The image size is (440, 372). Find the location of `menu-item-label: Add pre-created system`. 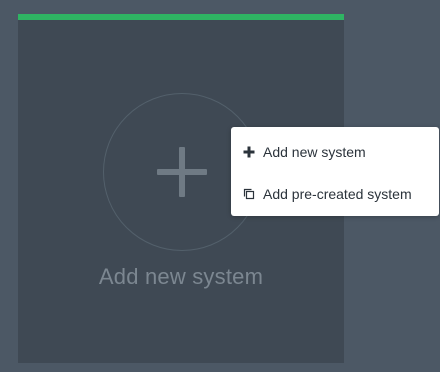

menu-item-label: Add pre-created system is located at coordinates (337, 194).